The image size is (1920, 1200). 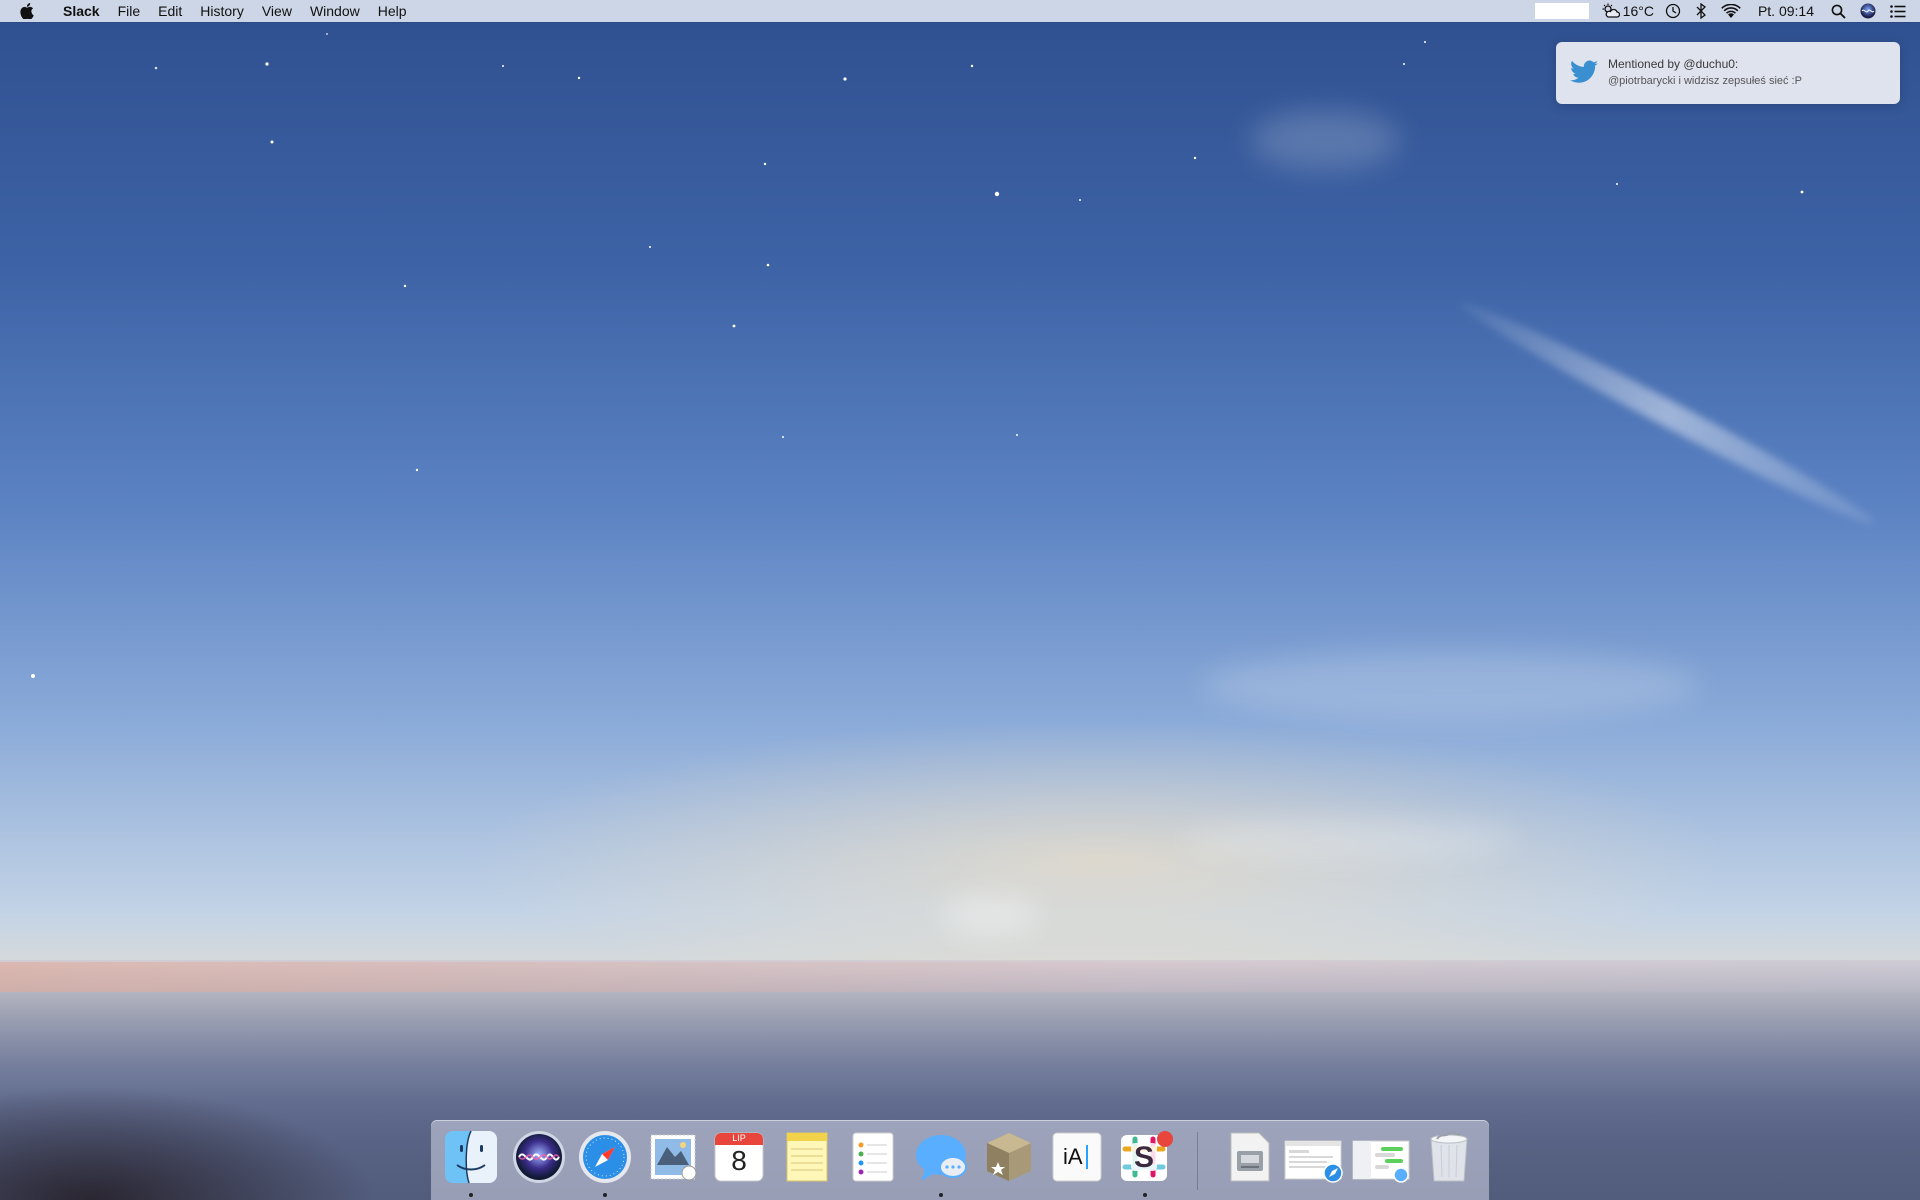 What do you see at coordinates (1073, 1156) in the screenshot?
I see `ia-writer-label: iA` at bounding box center [1073, 1156].